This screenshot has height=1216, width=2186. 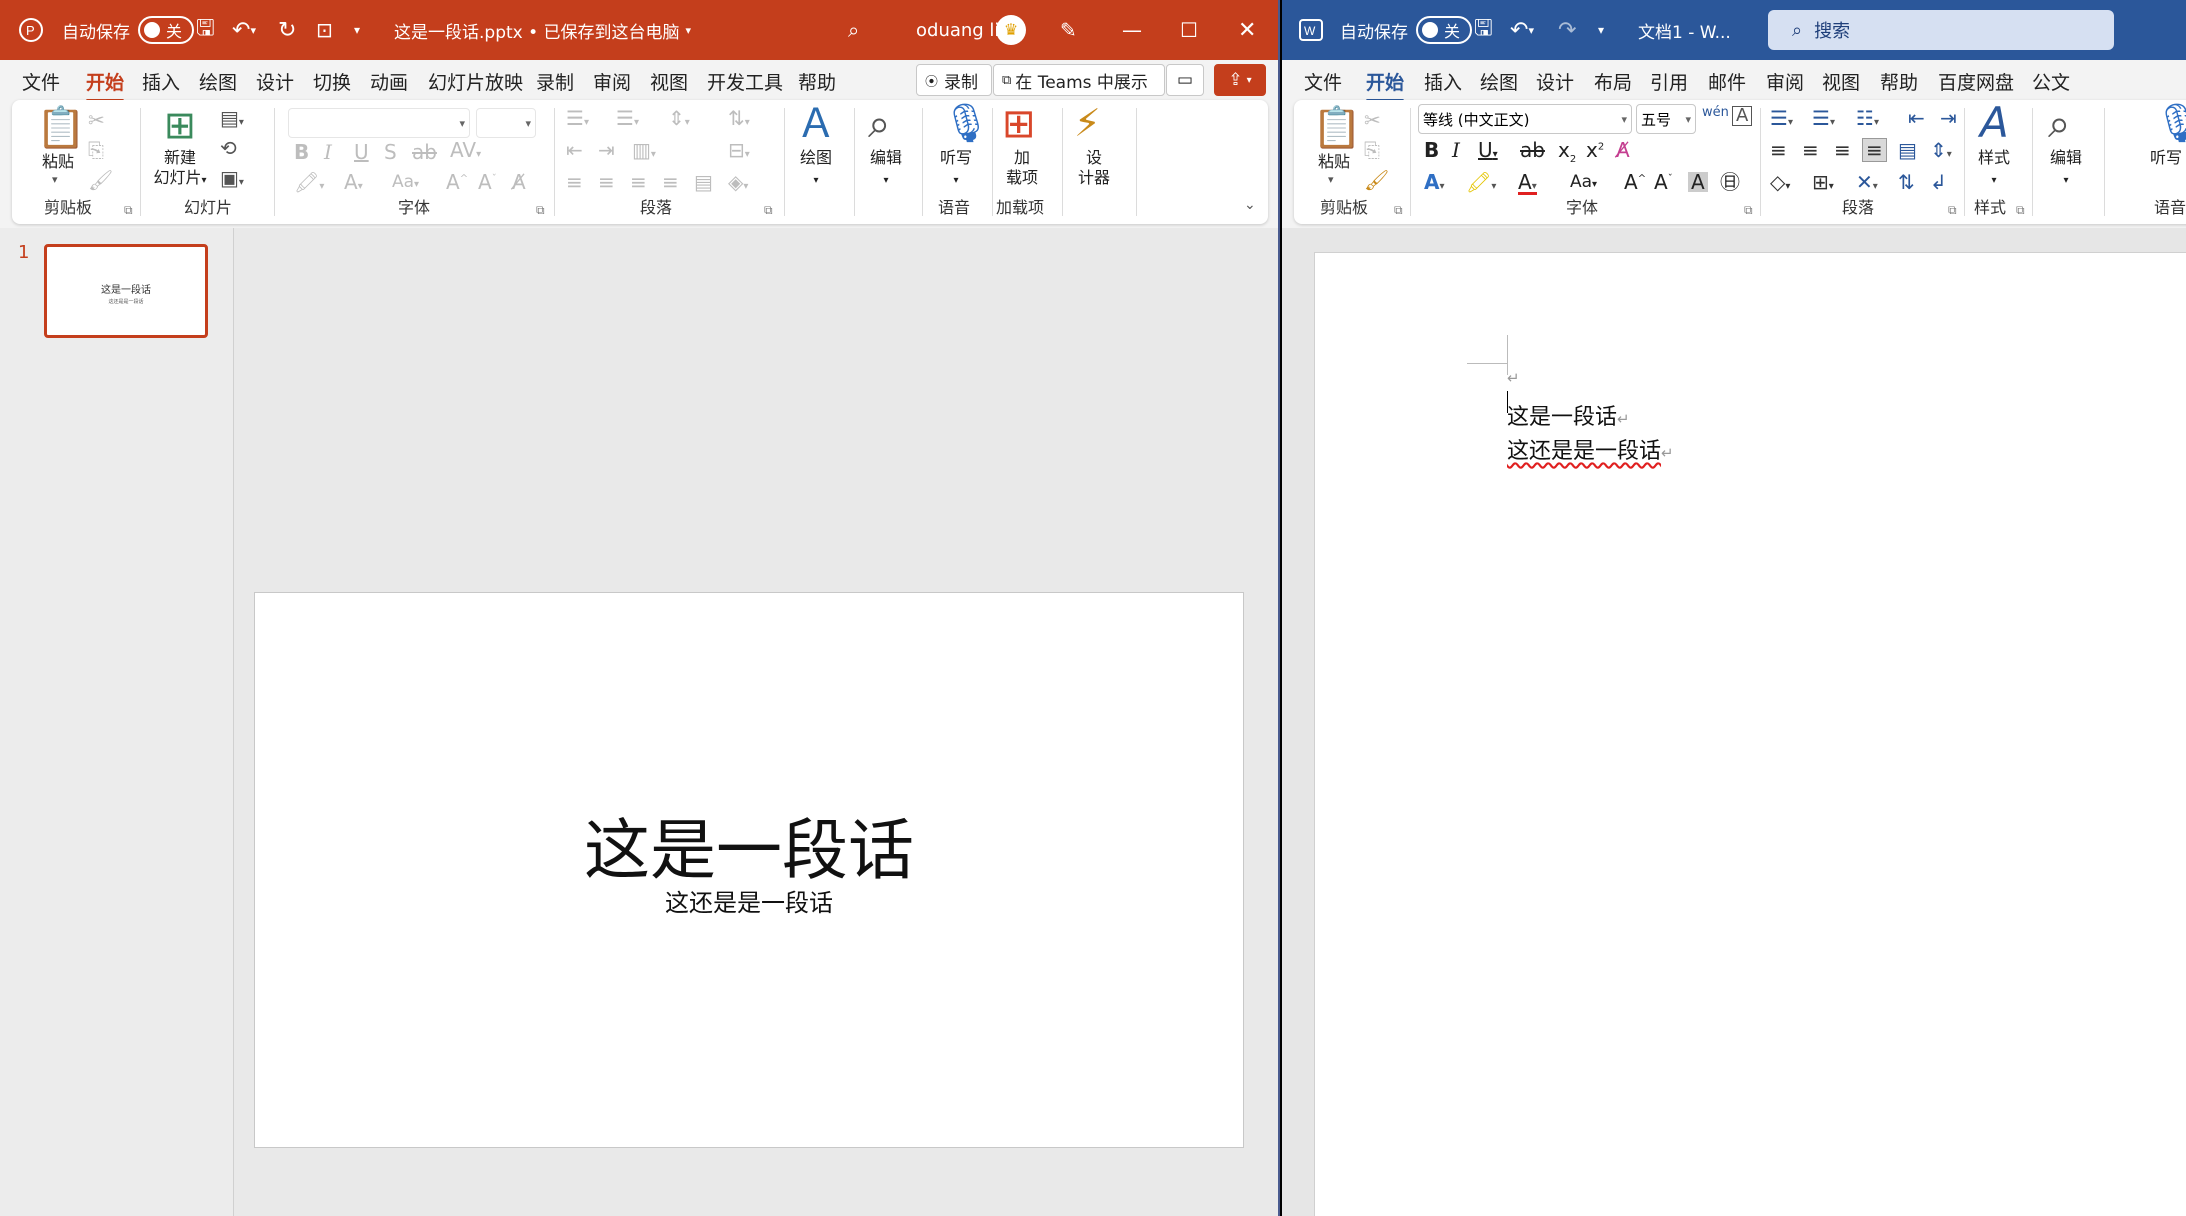 What do you see at coordinates (519, 182) in the screenshot?
I see `clear-format-icon: A̸` at bounding box center [519, 182].